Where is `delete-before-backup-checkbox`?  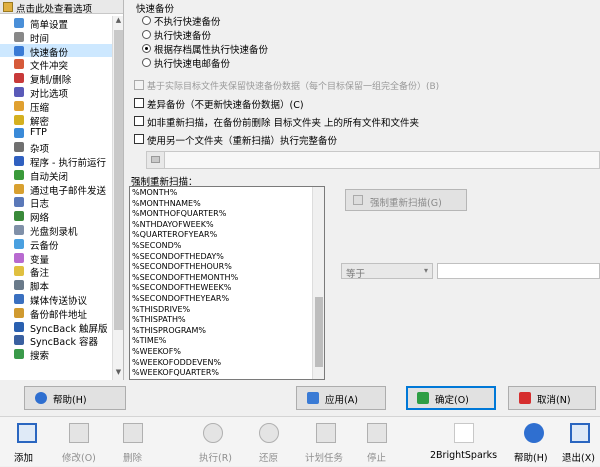 delete-before-backup-checkbox is located at coordinates (139, 121).